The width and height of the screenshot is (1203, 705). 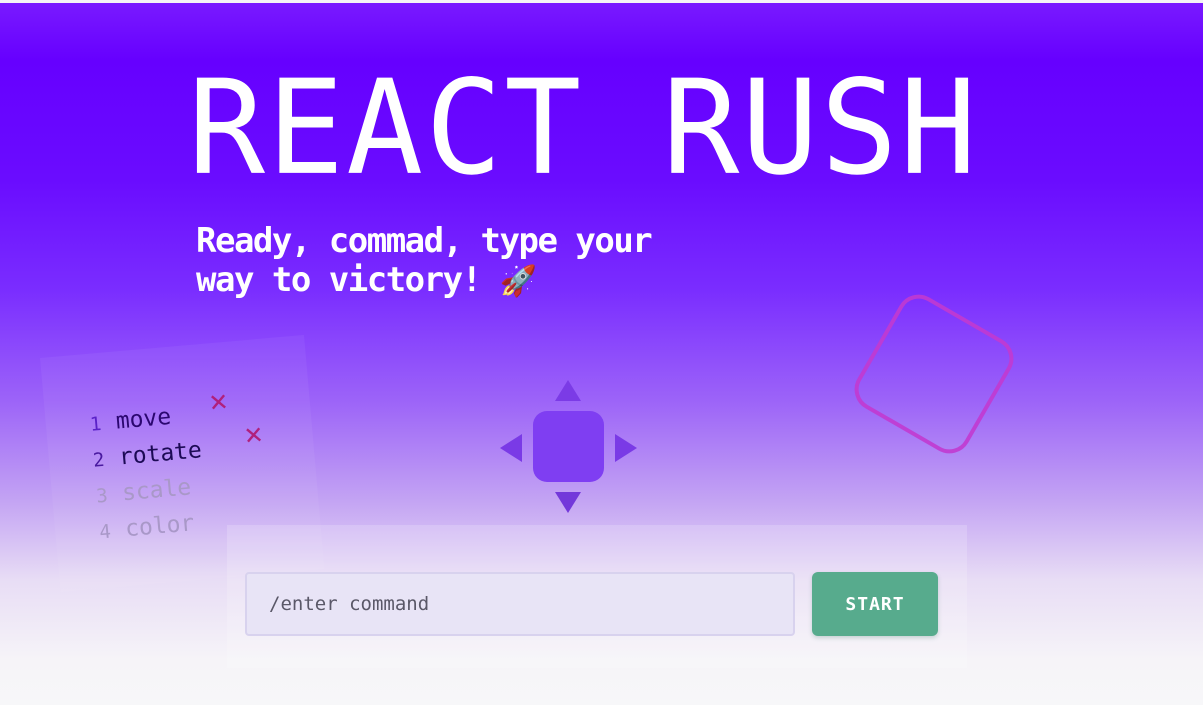 I want to click on top-strip, so click(x=601, y=1).